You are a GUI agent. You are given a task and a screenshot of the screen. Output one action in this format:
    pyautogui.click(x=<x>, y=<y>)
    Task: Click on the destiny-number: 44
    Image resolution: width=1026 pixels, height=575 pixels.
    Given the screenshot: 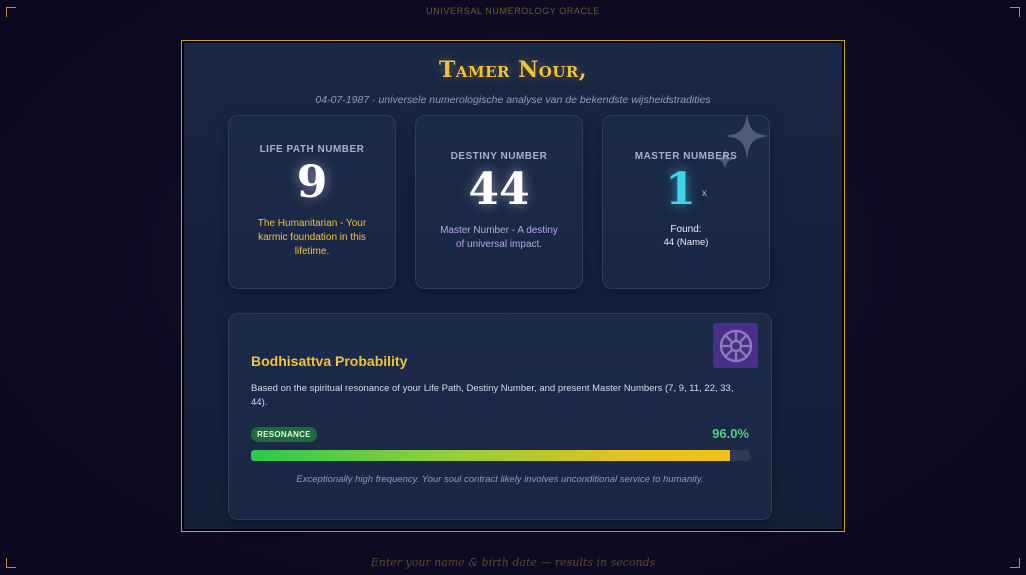 What is the action you would take?
    pyautogui.click(x=499, y=189)
    